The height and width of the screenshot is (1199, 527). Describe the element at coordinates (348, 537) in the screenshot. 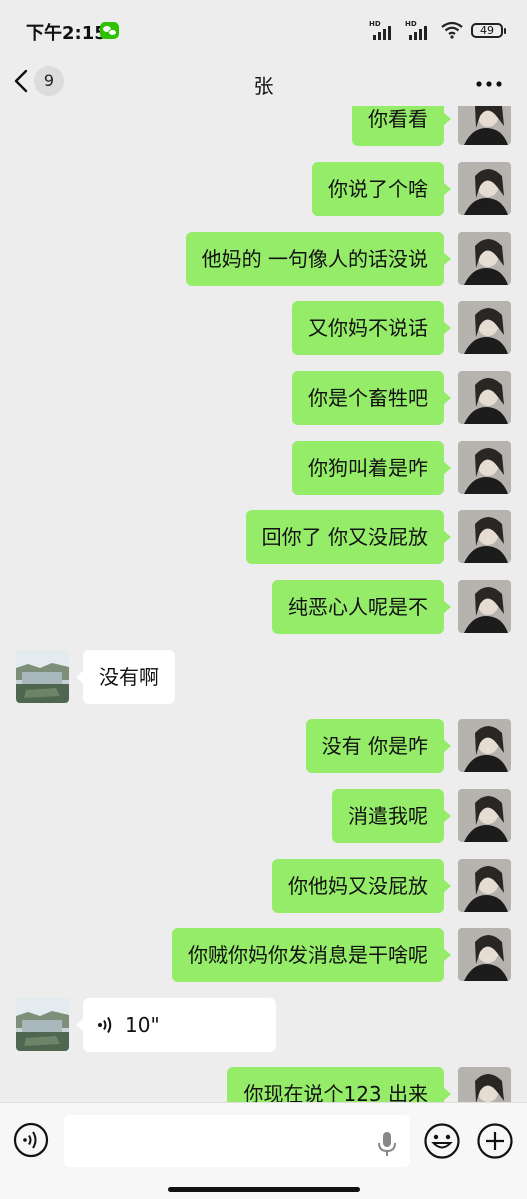

I see `message-bubble-outgoing: 回你了 你又没屁放` at that location.